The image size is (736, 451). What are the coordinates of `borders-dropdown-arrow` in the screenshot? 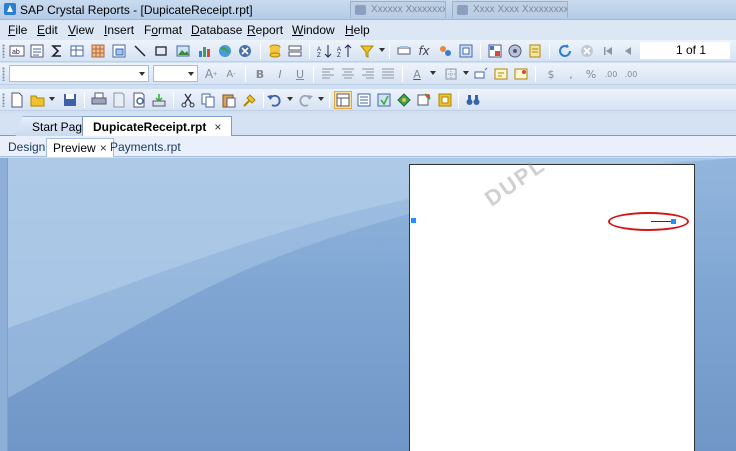 It's located at (466, 73).